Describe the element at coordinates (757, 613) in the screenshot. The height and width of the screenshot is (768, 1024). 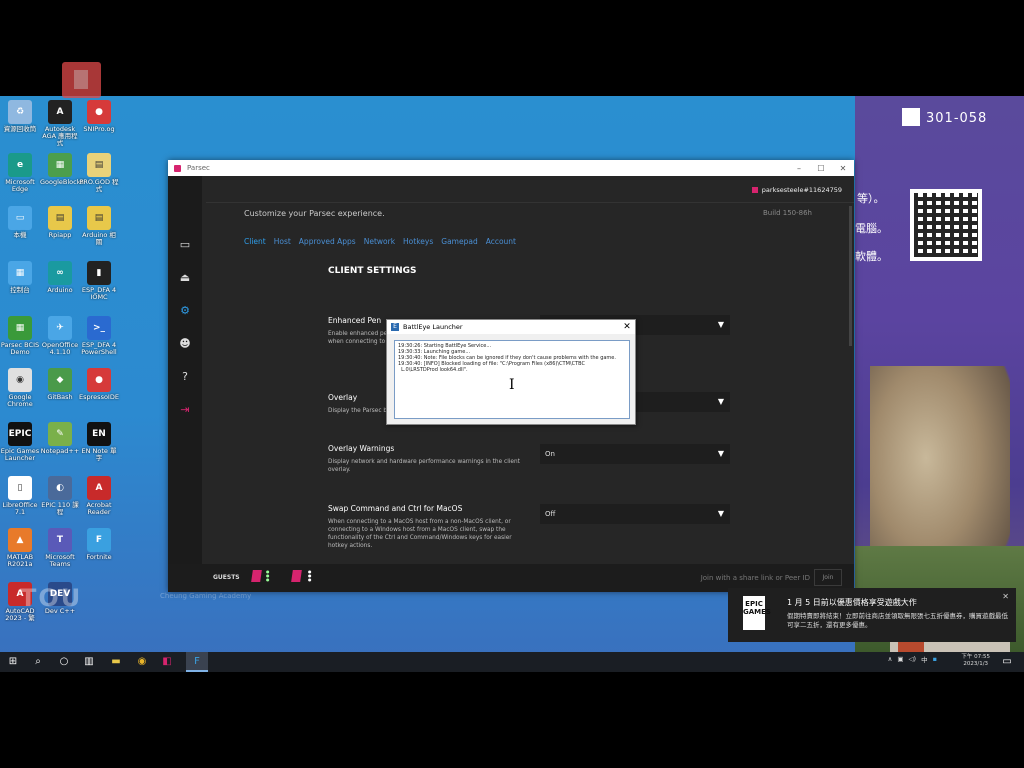
I see `epic-games-logo-icon: EPIC GAMES` at that location.